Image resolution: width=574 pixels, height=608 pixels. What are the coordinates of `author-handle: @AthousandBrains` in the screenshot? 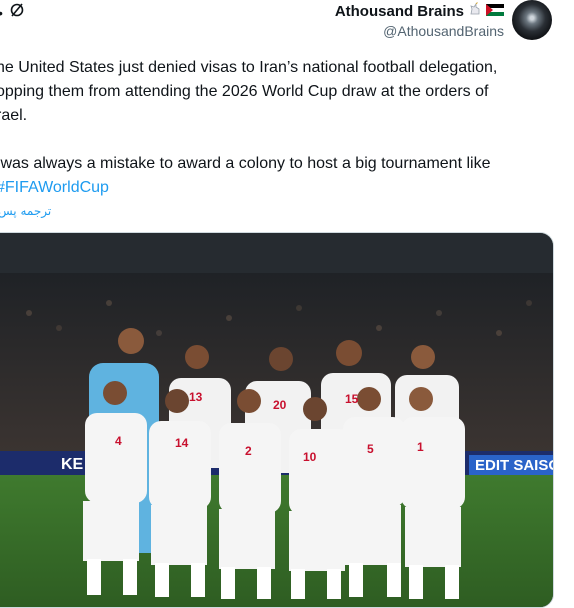 It's located at (419, 31).